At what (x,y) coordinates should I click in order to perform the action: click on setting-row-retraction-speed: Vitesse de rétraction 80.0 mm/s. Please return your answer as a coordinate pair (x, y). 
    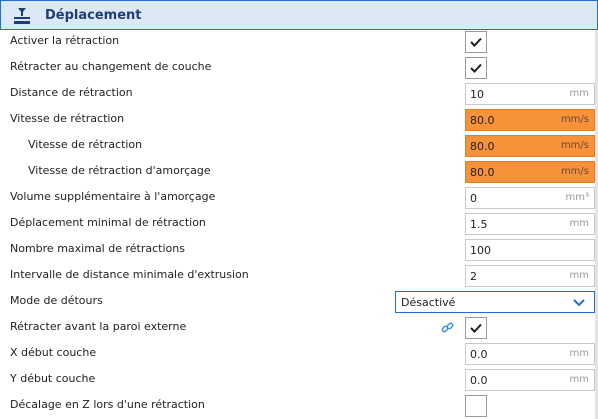
    Looking at the image, I should click on (299, 120).